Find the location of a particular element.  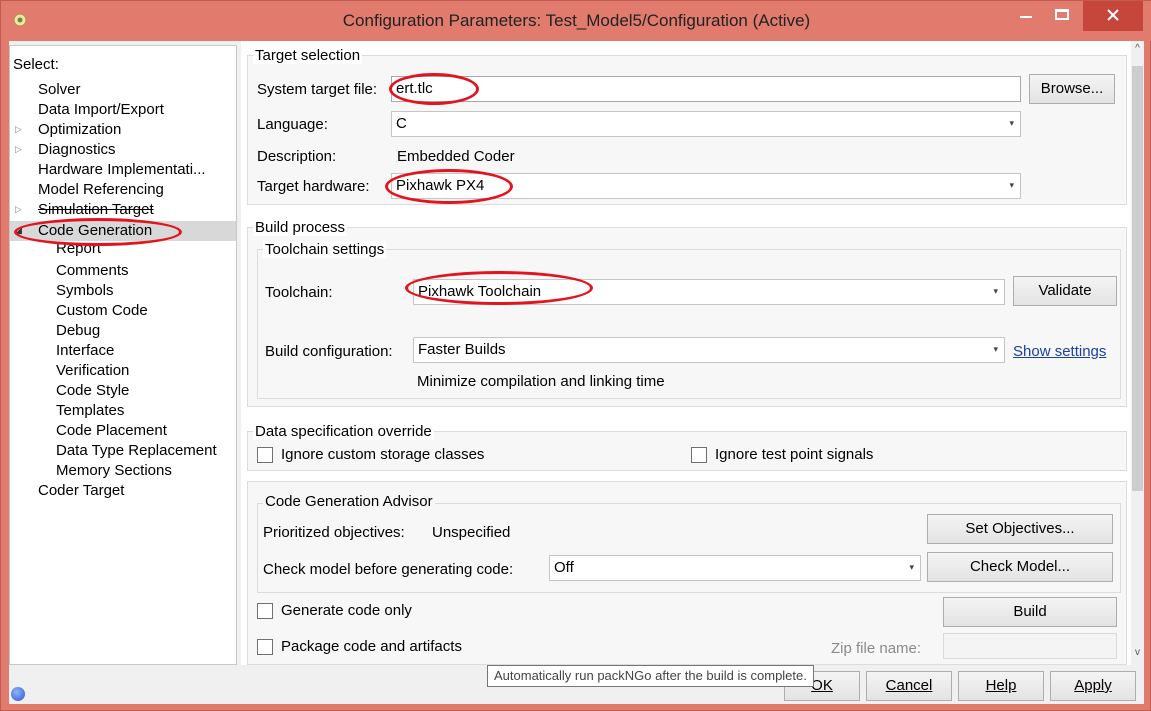

scroll-down-icon: v is located at coordinates (1137, 652).